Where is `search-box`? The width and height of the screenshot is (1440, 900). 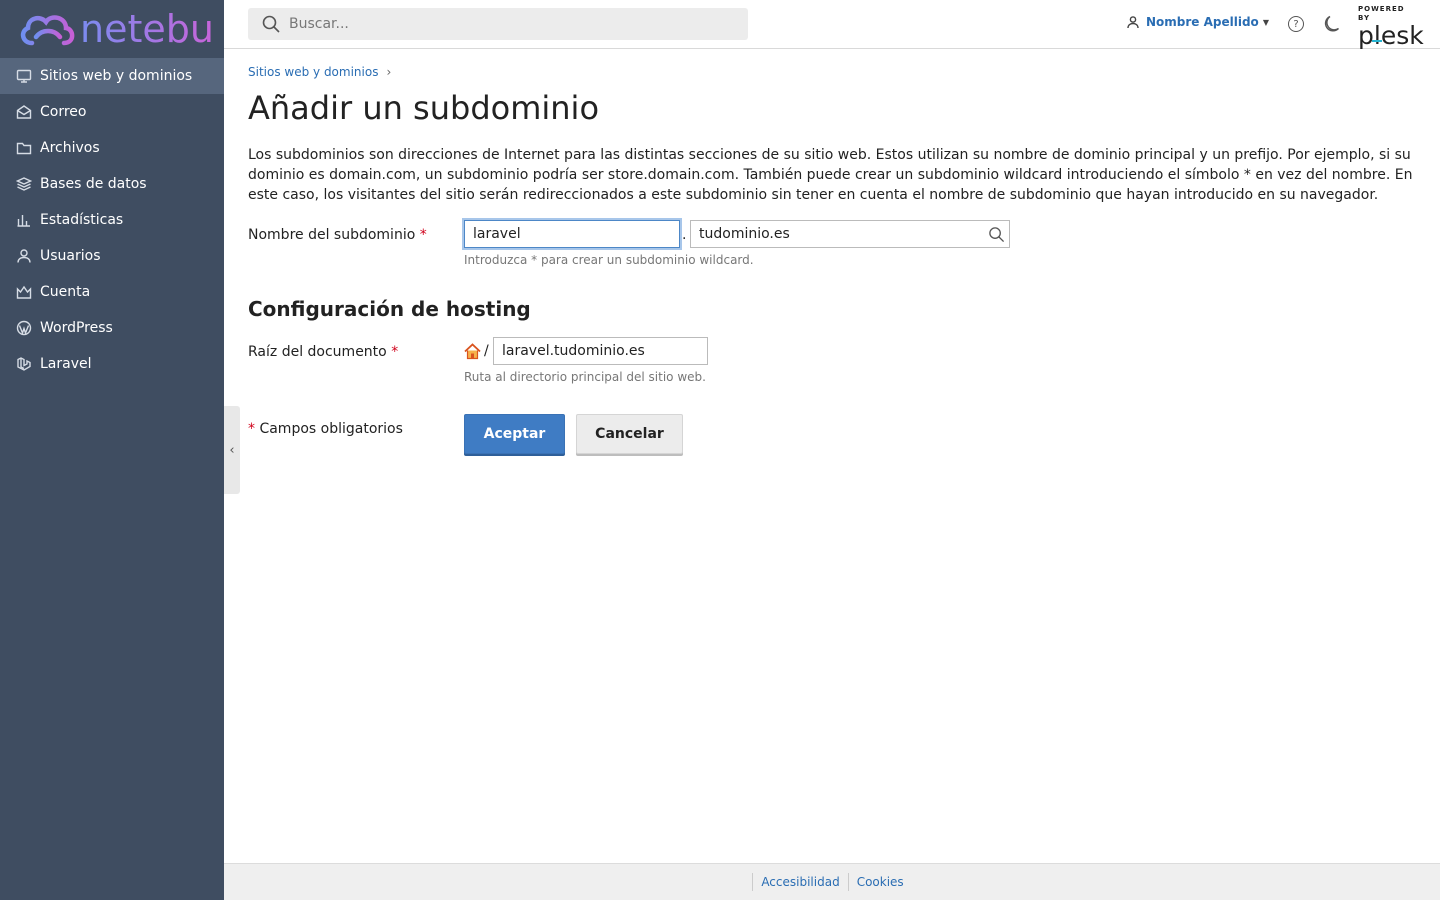 search-box is located at coordinates (498, 24).